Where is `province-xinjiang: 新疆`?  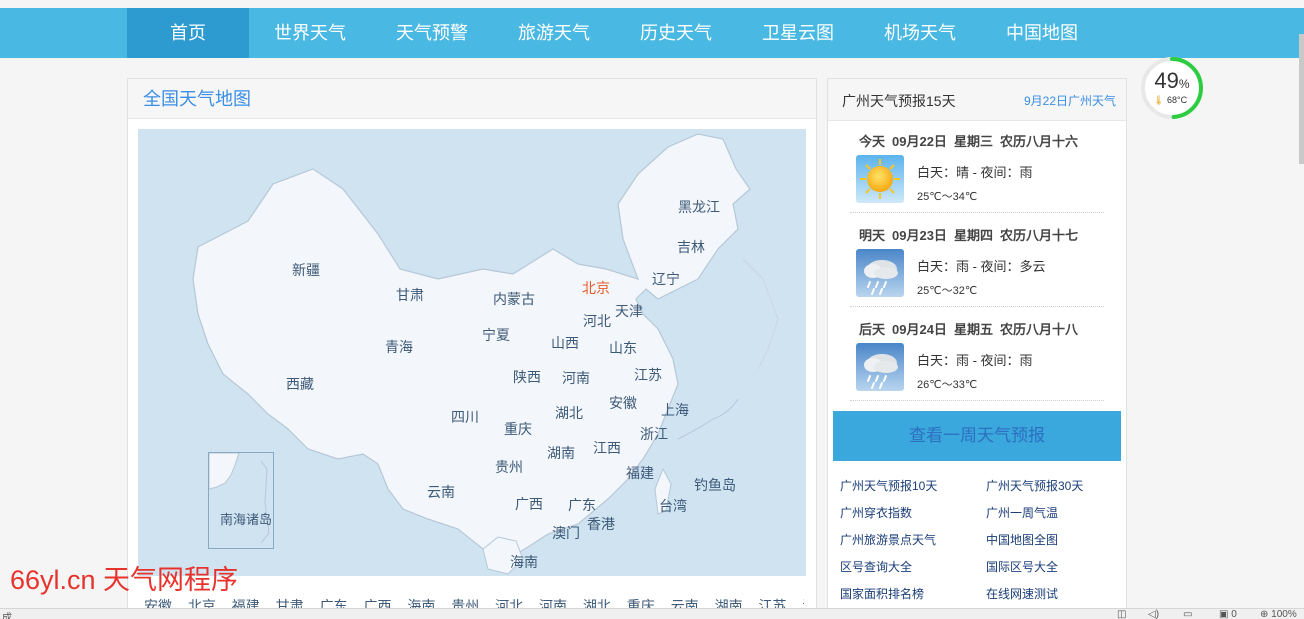 province-xinjiang: 新疆 is located at coordinates (306, 270).